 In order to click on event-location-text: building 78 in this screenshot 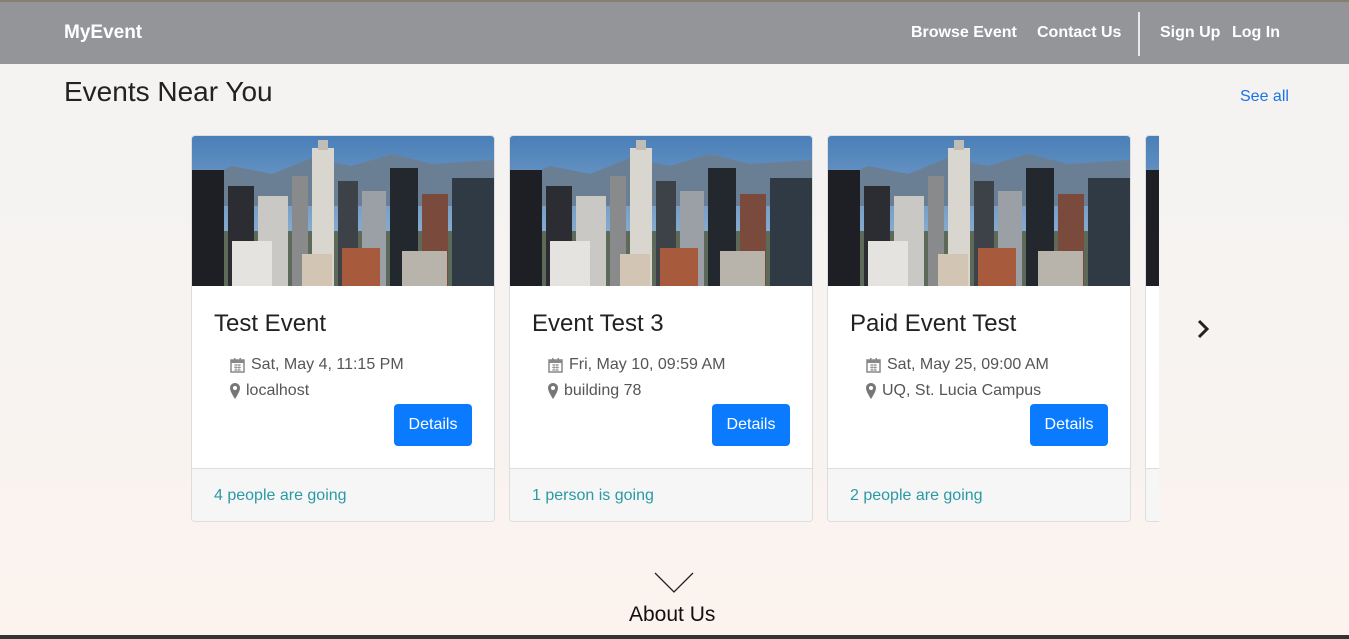, I will do `click(603, 390)`.